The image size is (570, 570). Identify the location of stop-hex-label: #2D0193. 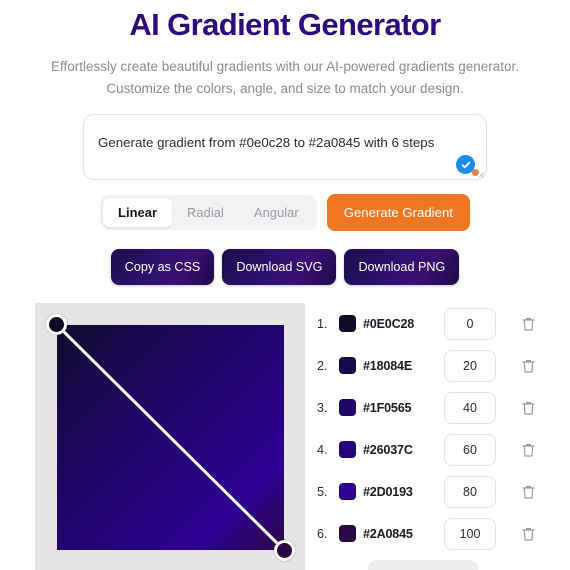
(388, 491).